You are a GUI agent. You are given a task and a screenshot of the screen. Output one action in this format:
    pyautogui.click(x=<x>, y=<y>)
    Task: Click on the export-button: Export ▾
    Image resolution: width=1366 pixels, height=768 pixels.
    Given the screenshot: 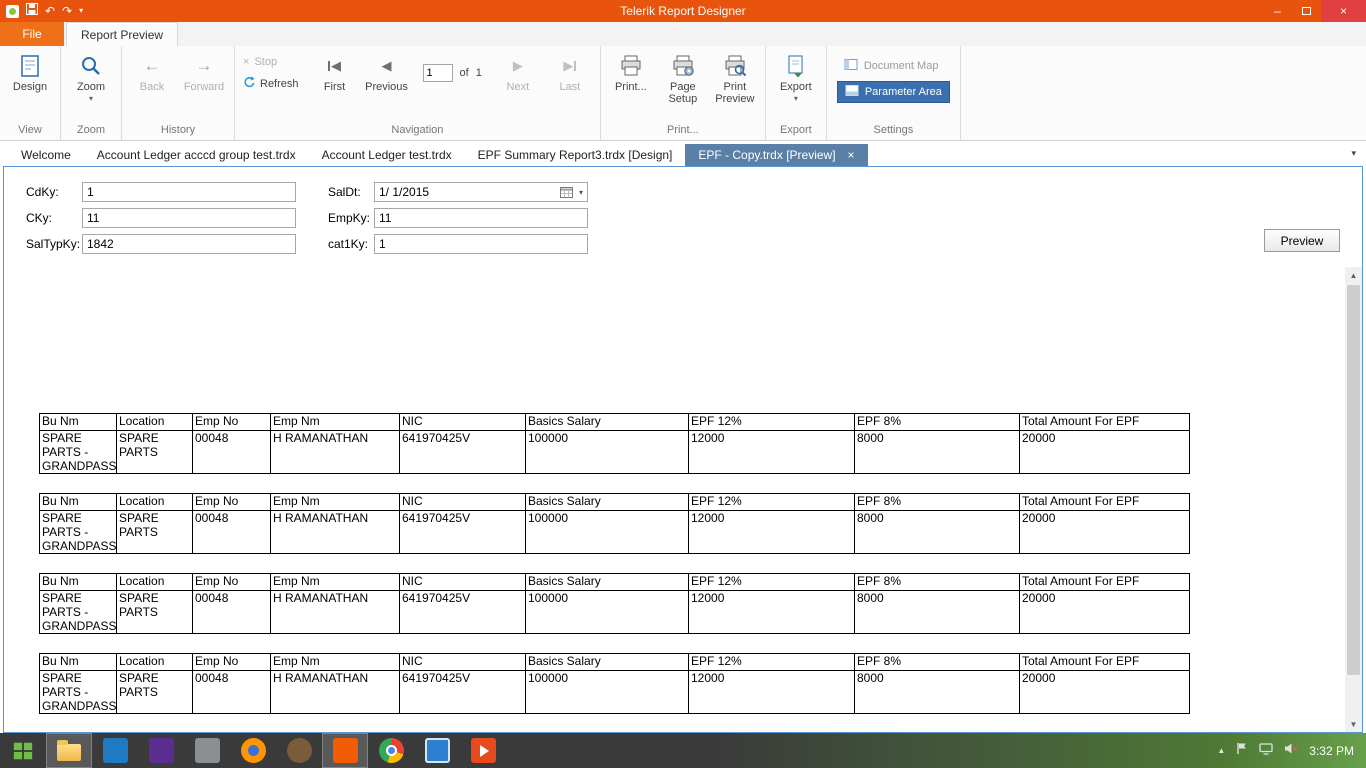 What is the action you would take?
    pyautogui.click(x=796, y=75)
    